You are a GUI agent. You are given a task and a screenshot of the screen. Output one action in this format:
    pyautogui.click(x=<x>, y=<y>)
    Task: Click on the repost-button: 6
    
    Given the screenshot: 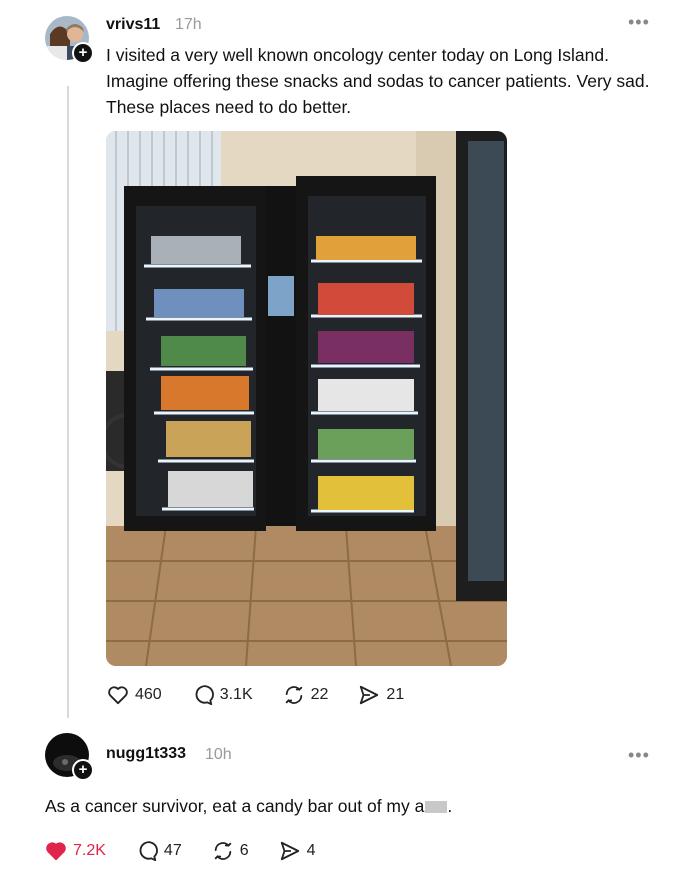 What is the action you would take?
    pyautogui.click(x=230, y=851)
    